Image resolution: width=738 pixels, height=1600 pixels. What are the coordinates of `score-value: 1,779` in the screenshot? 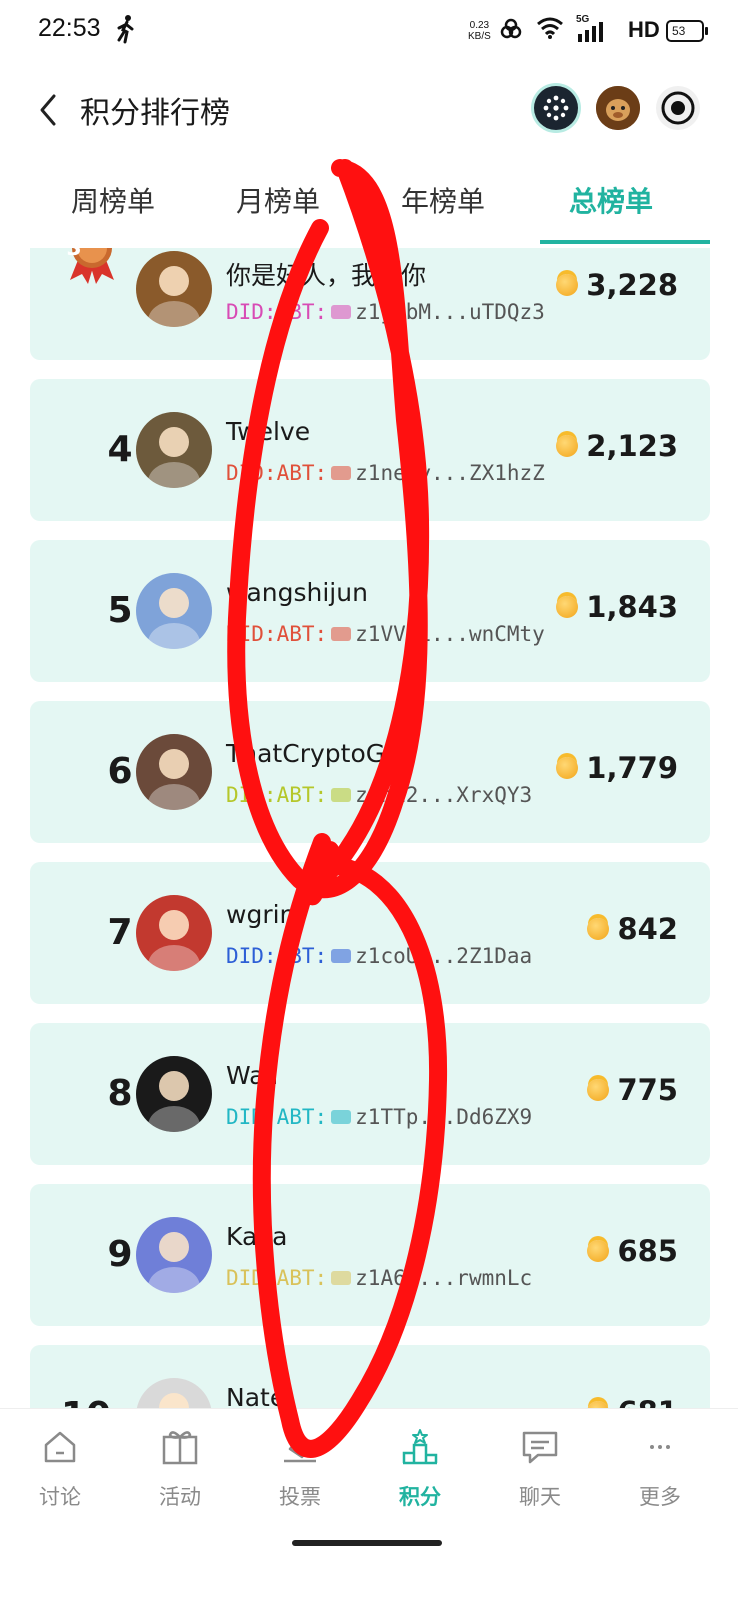 It's located at (632, 768).